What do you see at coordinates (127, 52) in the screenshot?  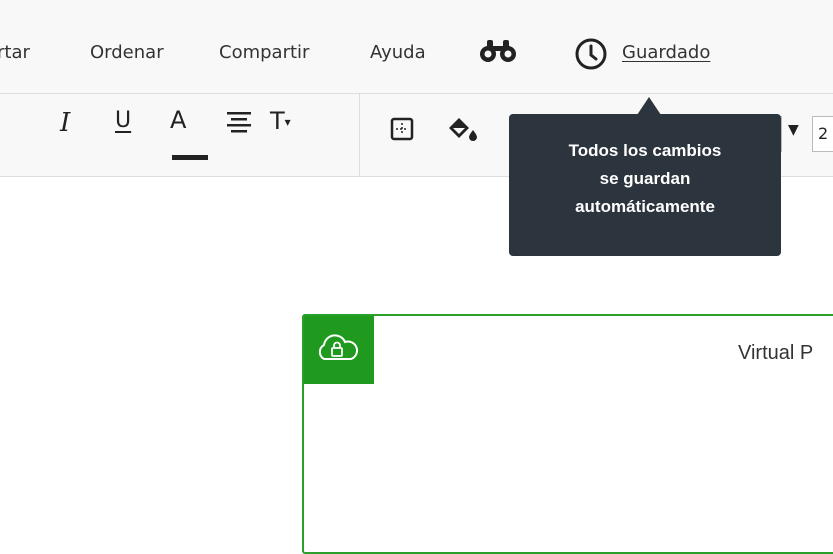 I see `menu-item-ordenar: Ordenar` at bounding box center [127, 52].